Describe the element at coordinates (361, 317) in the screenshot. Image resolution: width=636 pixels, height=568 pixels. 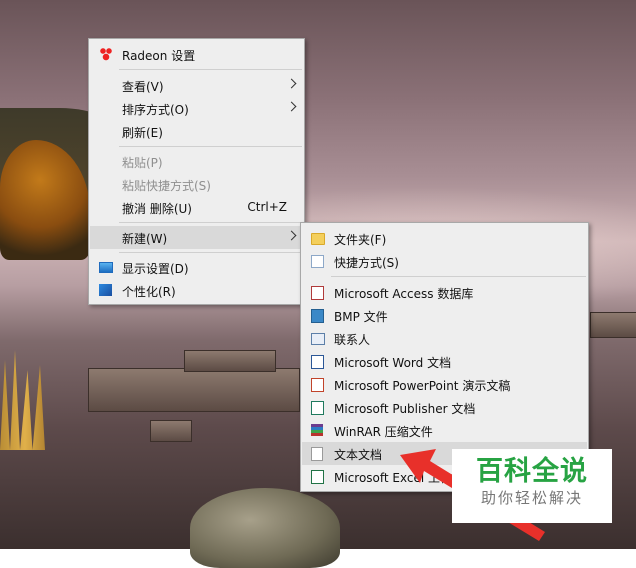
I see `menu-item-label: BMP 文件` at that location.